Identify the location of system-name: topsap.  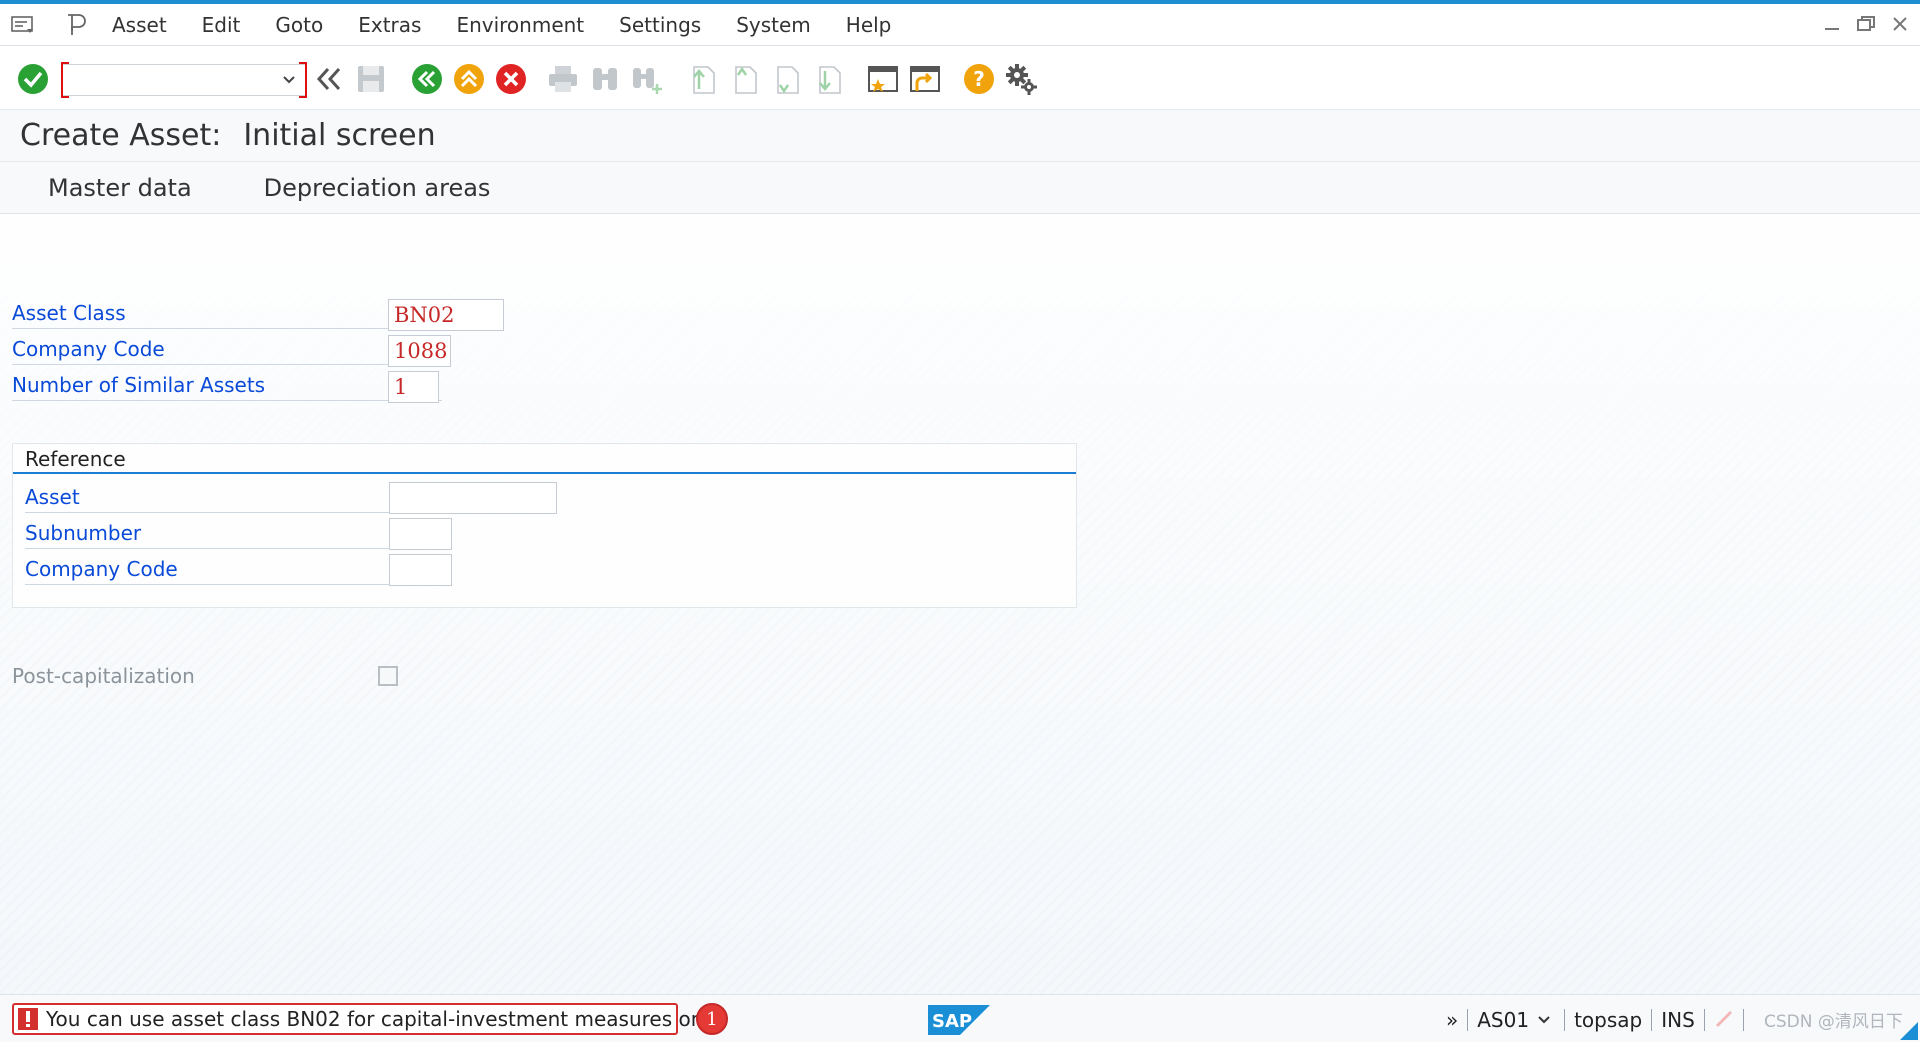
(1608, 1020).